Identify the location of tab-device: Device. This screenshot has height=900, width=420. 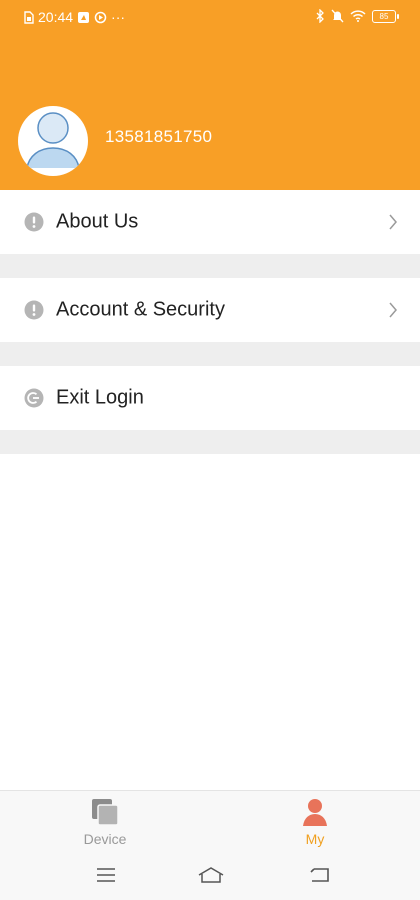
(105, 821).